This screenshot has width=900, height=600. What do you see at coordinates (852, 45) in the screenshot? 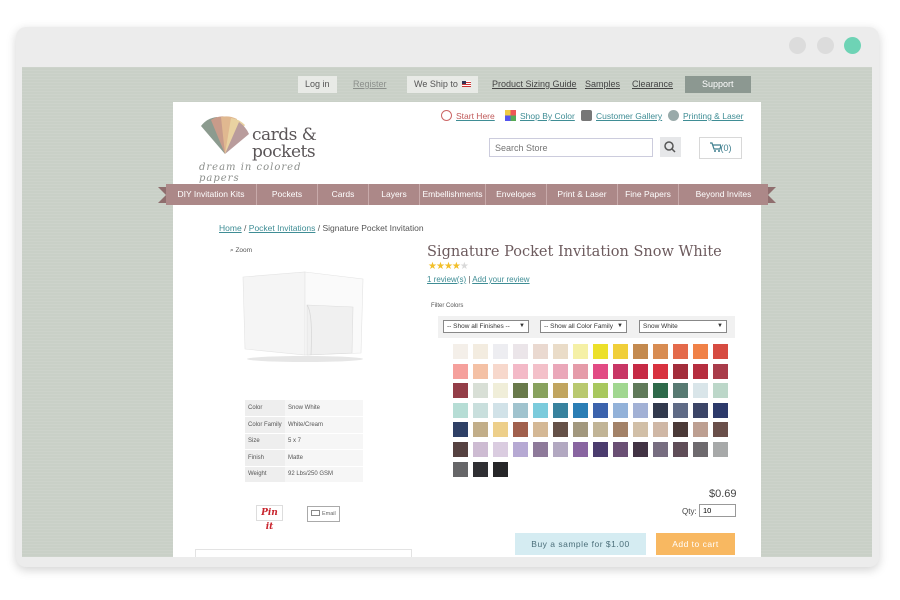
I see `window-control-close` at bounding box center [852, 45].